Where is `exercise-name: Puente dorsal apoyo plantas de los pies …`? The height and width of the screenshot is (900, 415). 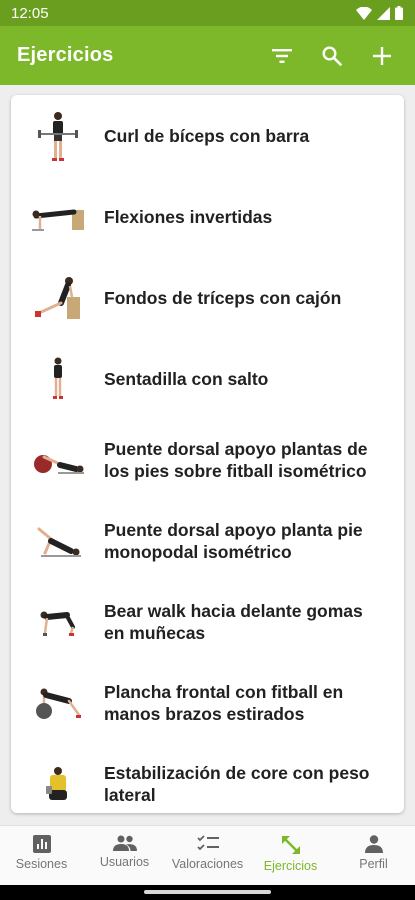
exercise-name: Puente dorsal apoyo plantas de los pies … is located at coordinates (236, 459).